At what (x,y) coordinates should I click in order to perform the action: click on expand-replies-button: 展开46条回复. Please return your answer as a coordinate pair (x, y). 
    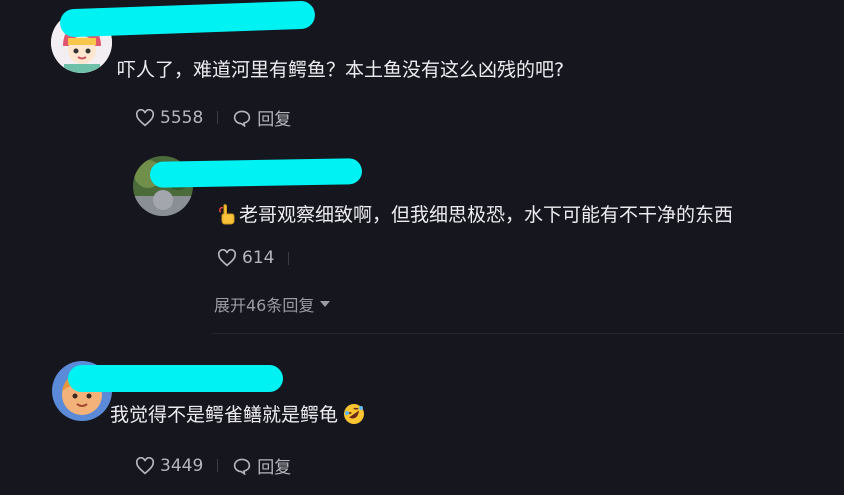
    Looking at the image, I should click on (272, 304).